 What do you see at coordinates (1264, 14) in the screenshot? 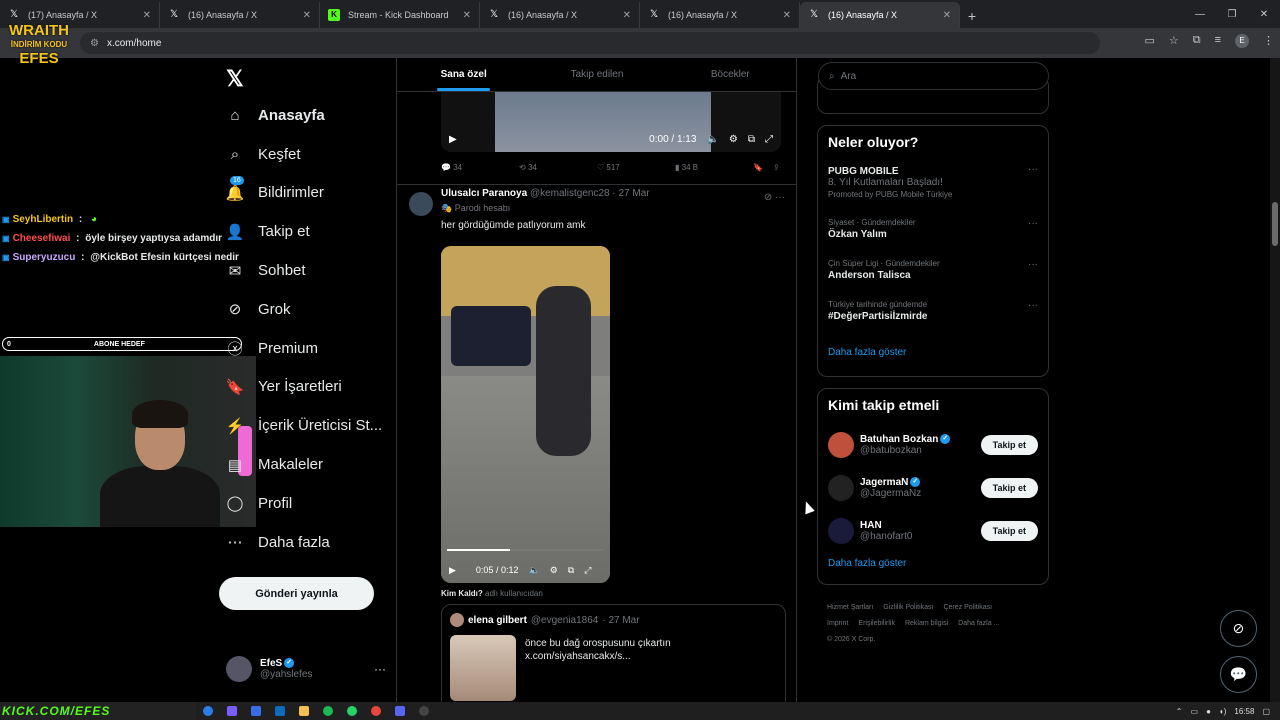
I see `close-window-icon: ✕` at bounding box center [1264, 14].